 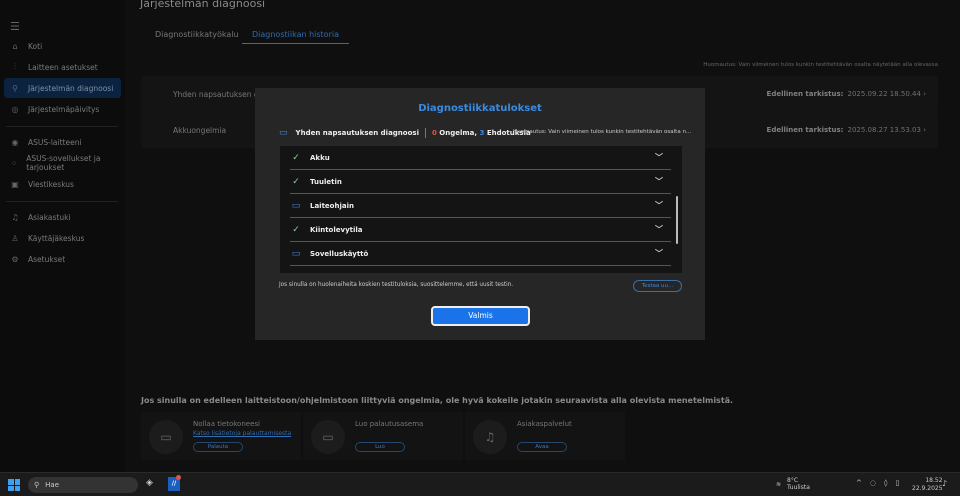 What do you see at coordinates (62, 88) in the screenshot?
I see `sidebar-item-system-diagnosis: ⚲ Järjestelmän diagnoosi` at bounding box center [62, 88].